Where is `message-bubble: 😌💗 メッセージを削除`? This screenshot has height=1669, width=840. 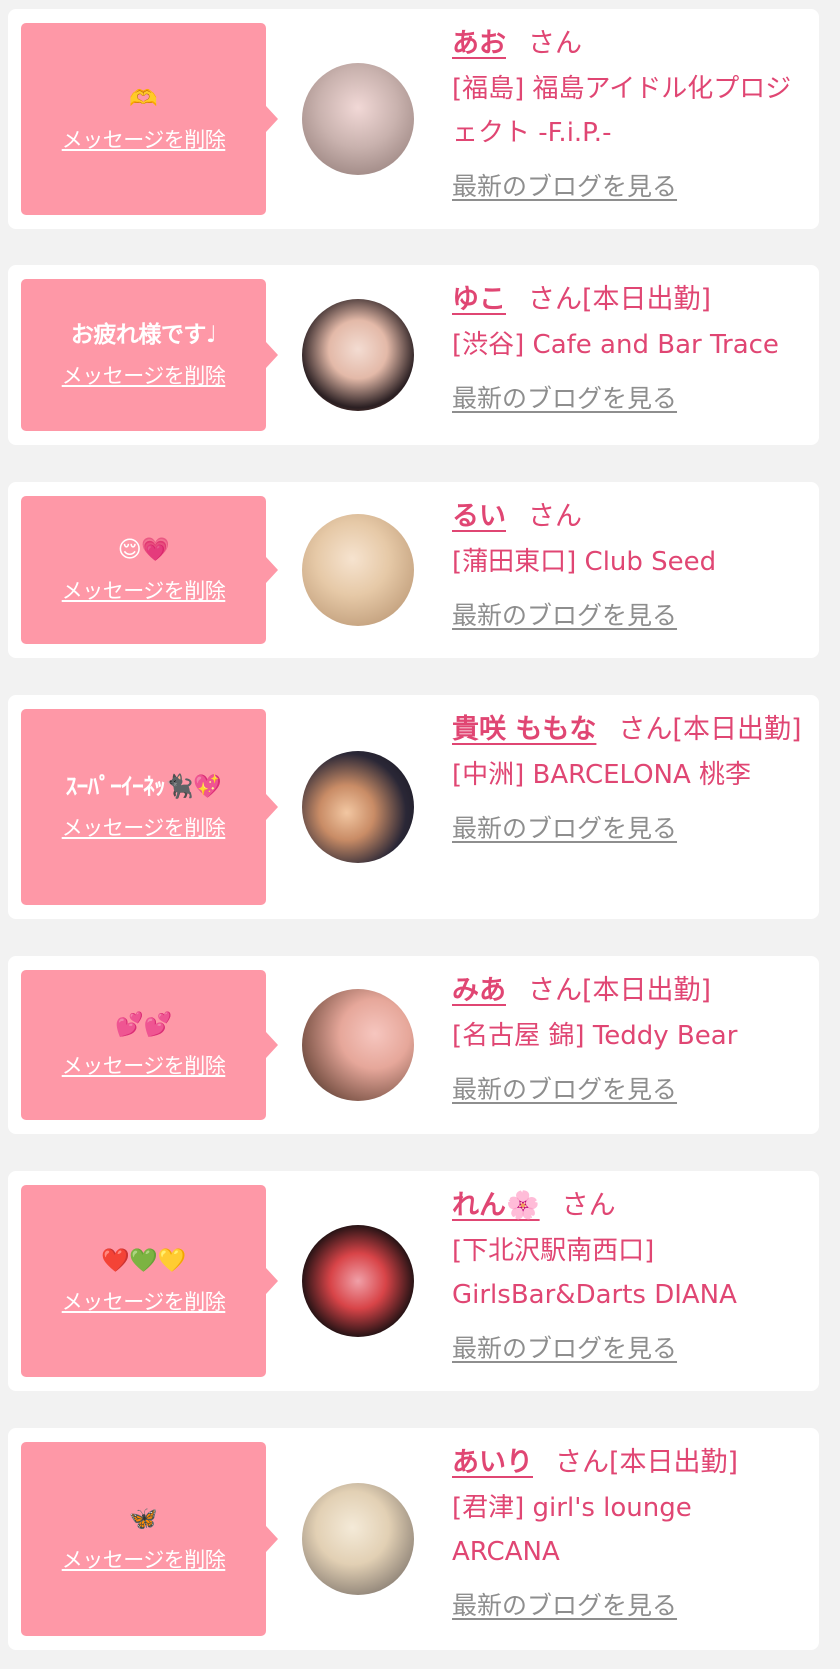 message-bubble: 😌💗 メッセージを削除 is located at coordinates (149, 570).